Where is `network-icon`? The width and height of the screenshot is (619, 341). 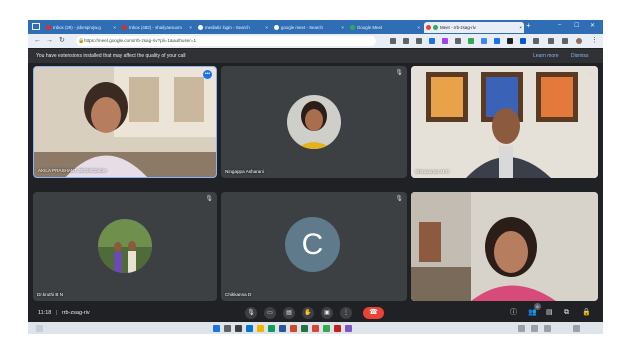 network-icon is located at coordinates (534, 328).